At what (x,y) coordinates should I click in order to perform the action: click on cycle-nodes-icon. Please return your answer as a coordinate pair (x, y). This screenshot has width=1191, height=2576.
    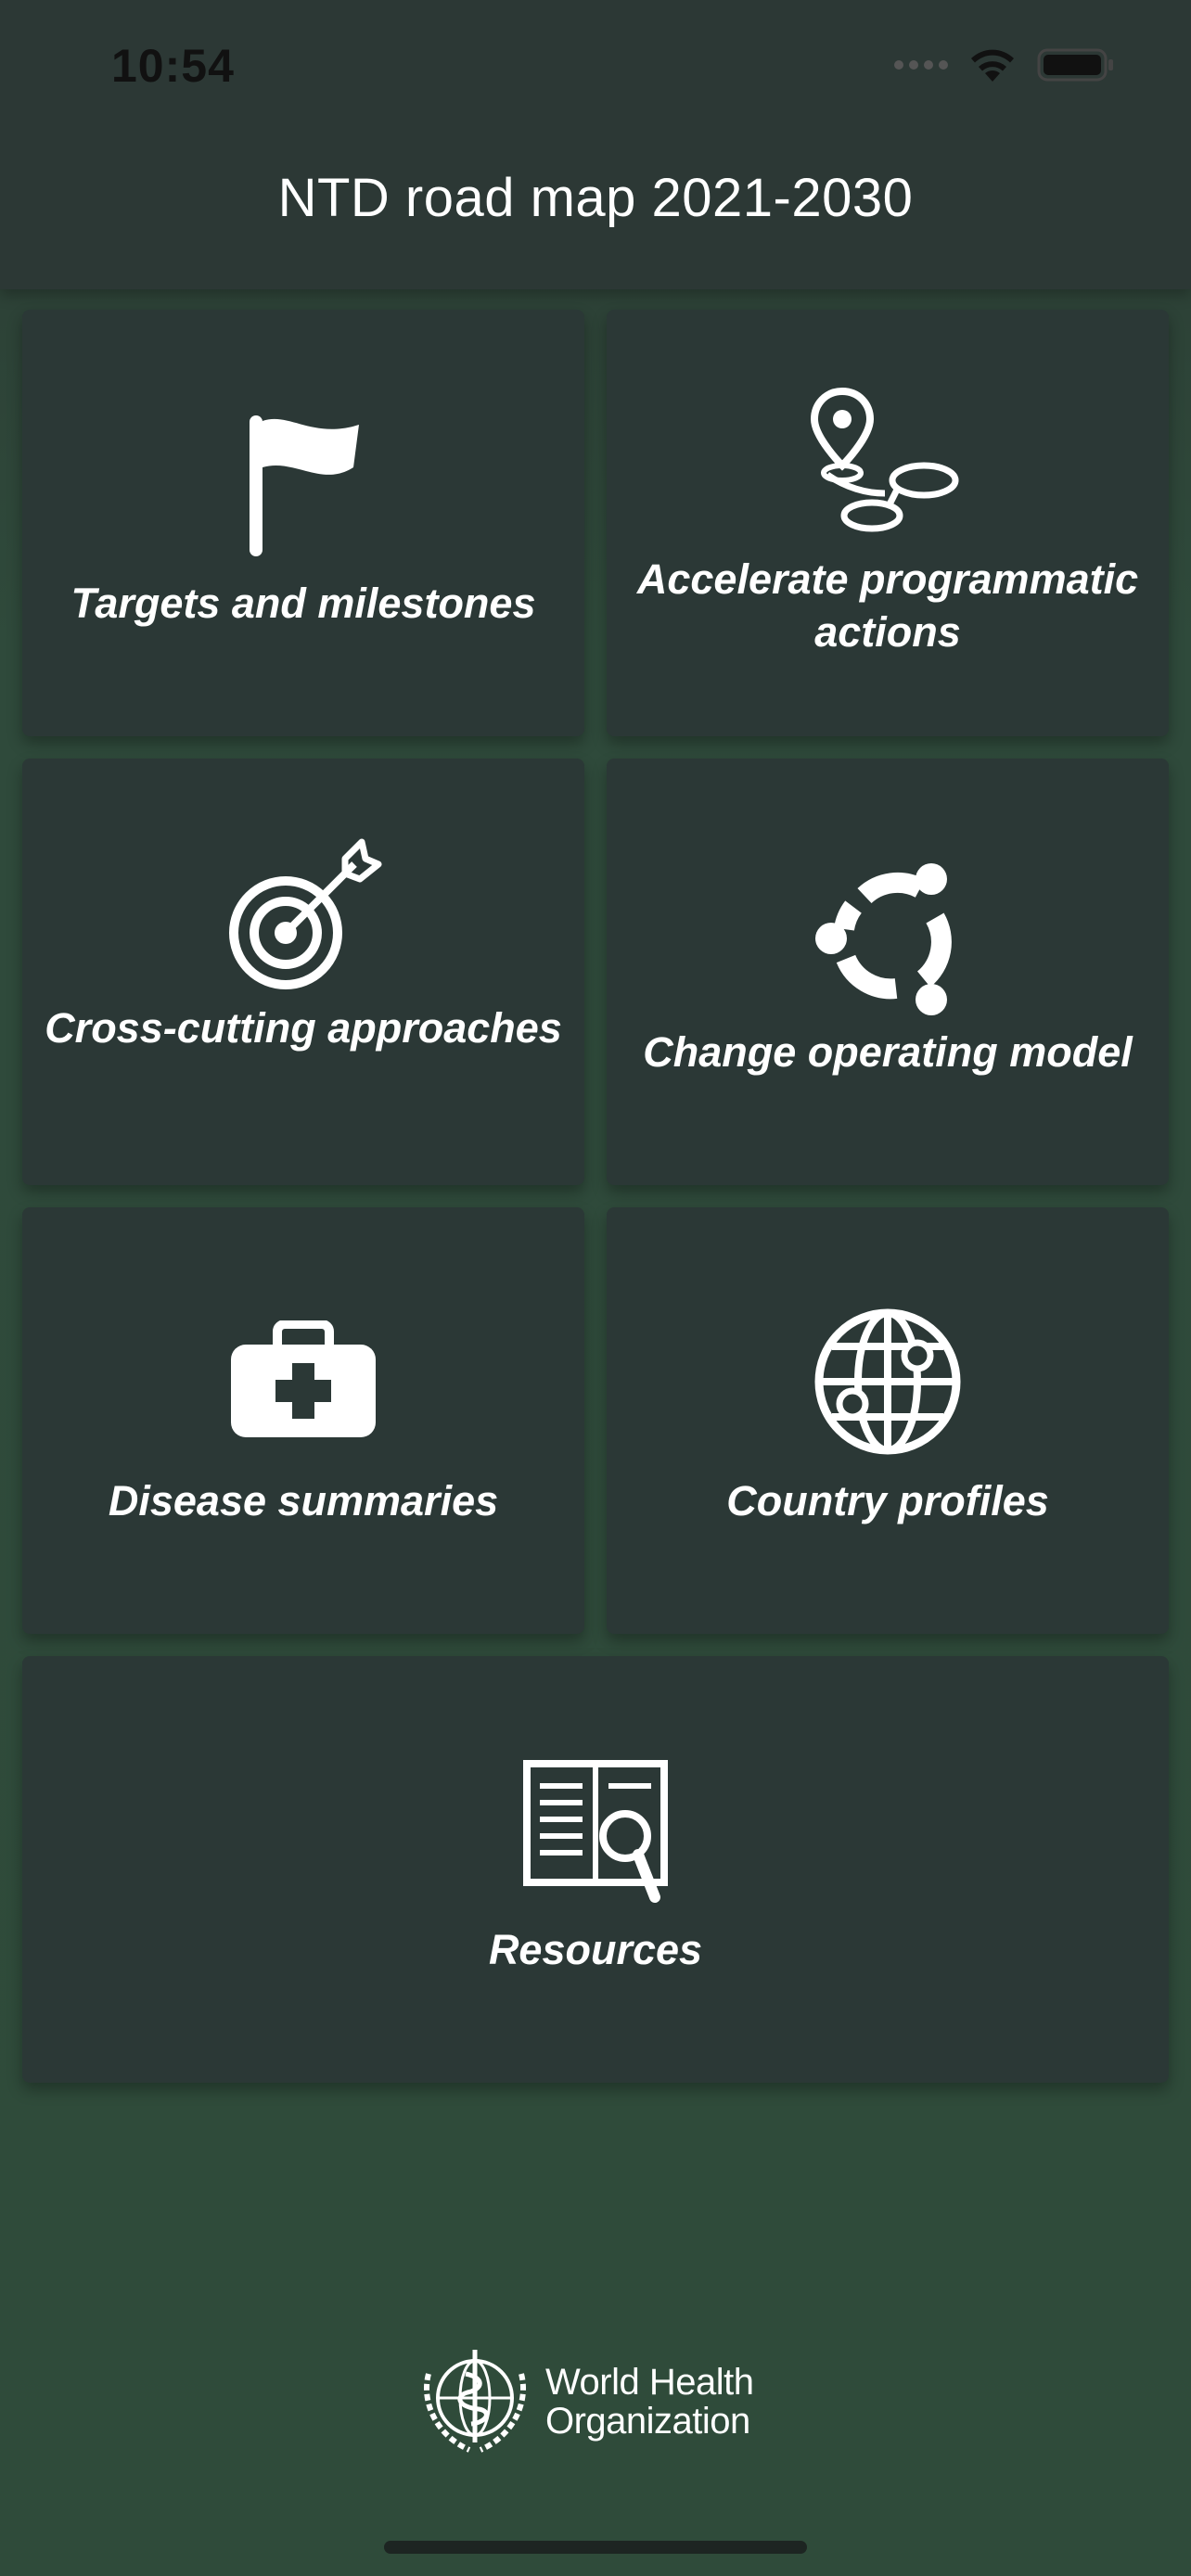
    Looking at the image, I should click on (883, 939).